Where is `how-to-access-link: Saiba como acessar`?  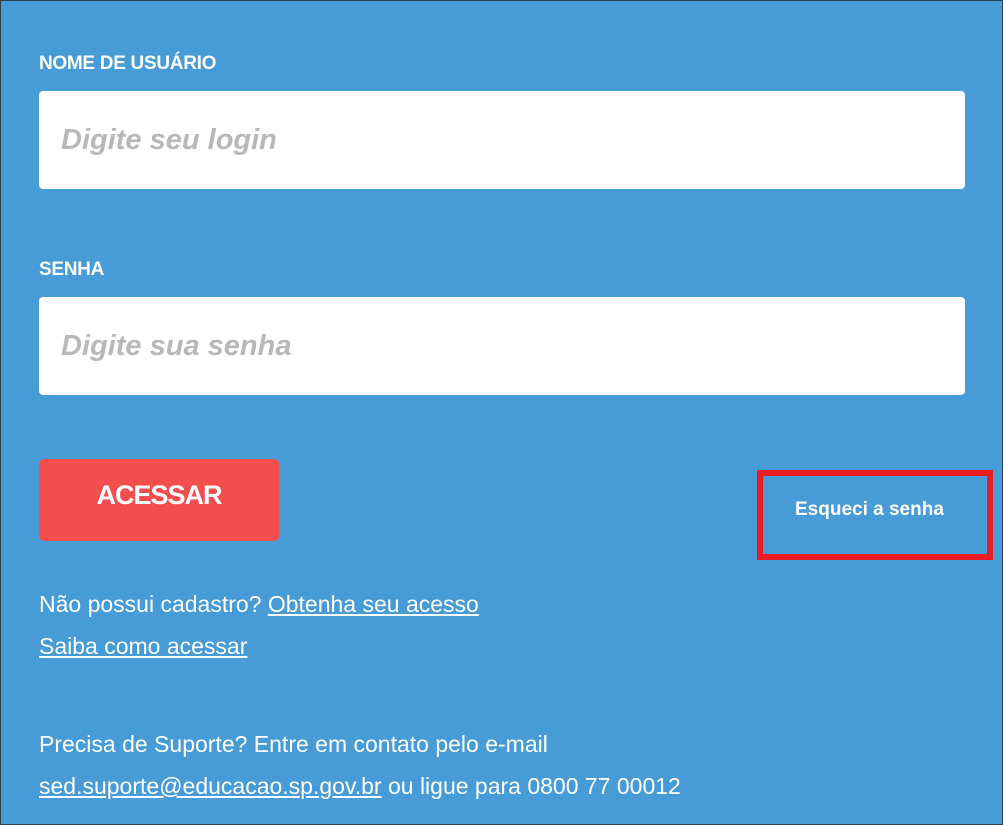
how-to-access-link: Saiba como acessar is located at coordinates (143, 646).